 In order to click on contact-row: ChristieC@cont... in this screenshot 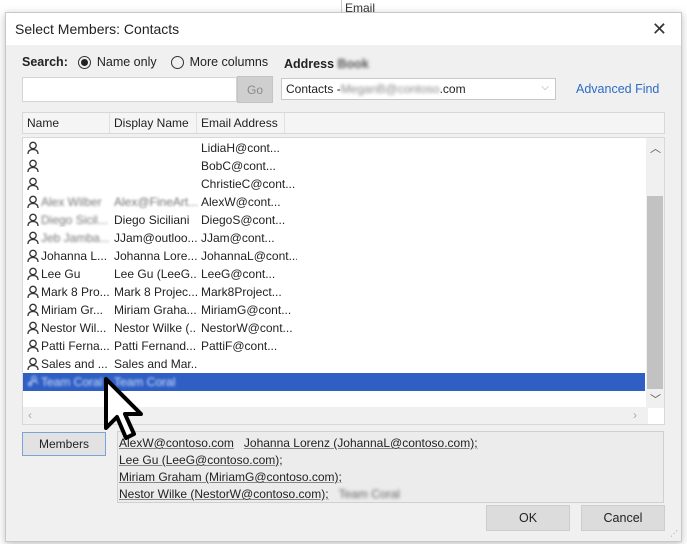, I will do `click(334, 184)`.